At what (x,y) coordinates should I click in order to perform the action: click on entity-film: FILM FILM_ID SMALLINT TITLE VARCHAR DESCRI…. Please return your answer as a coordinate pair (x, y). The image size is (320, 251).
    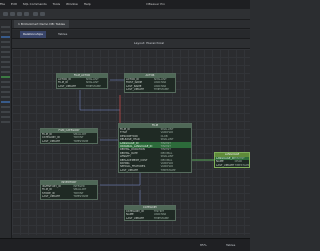
    Looking at the image, I should click on (155, 148).